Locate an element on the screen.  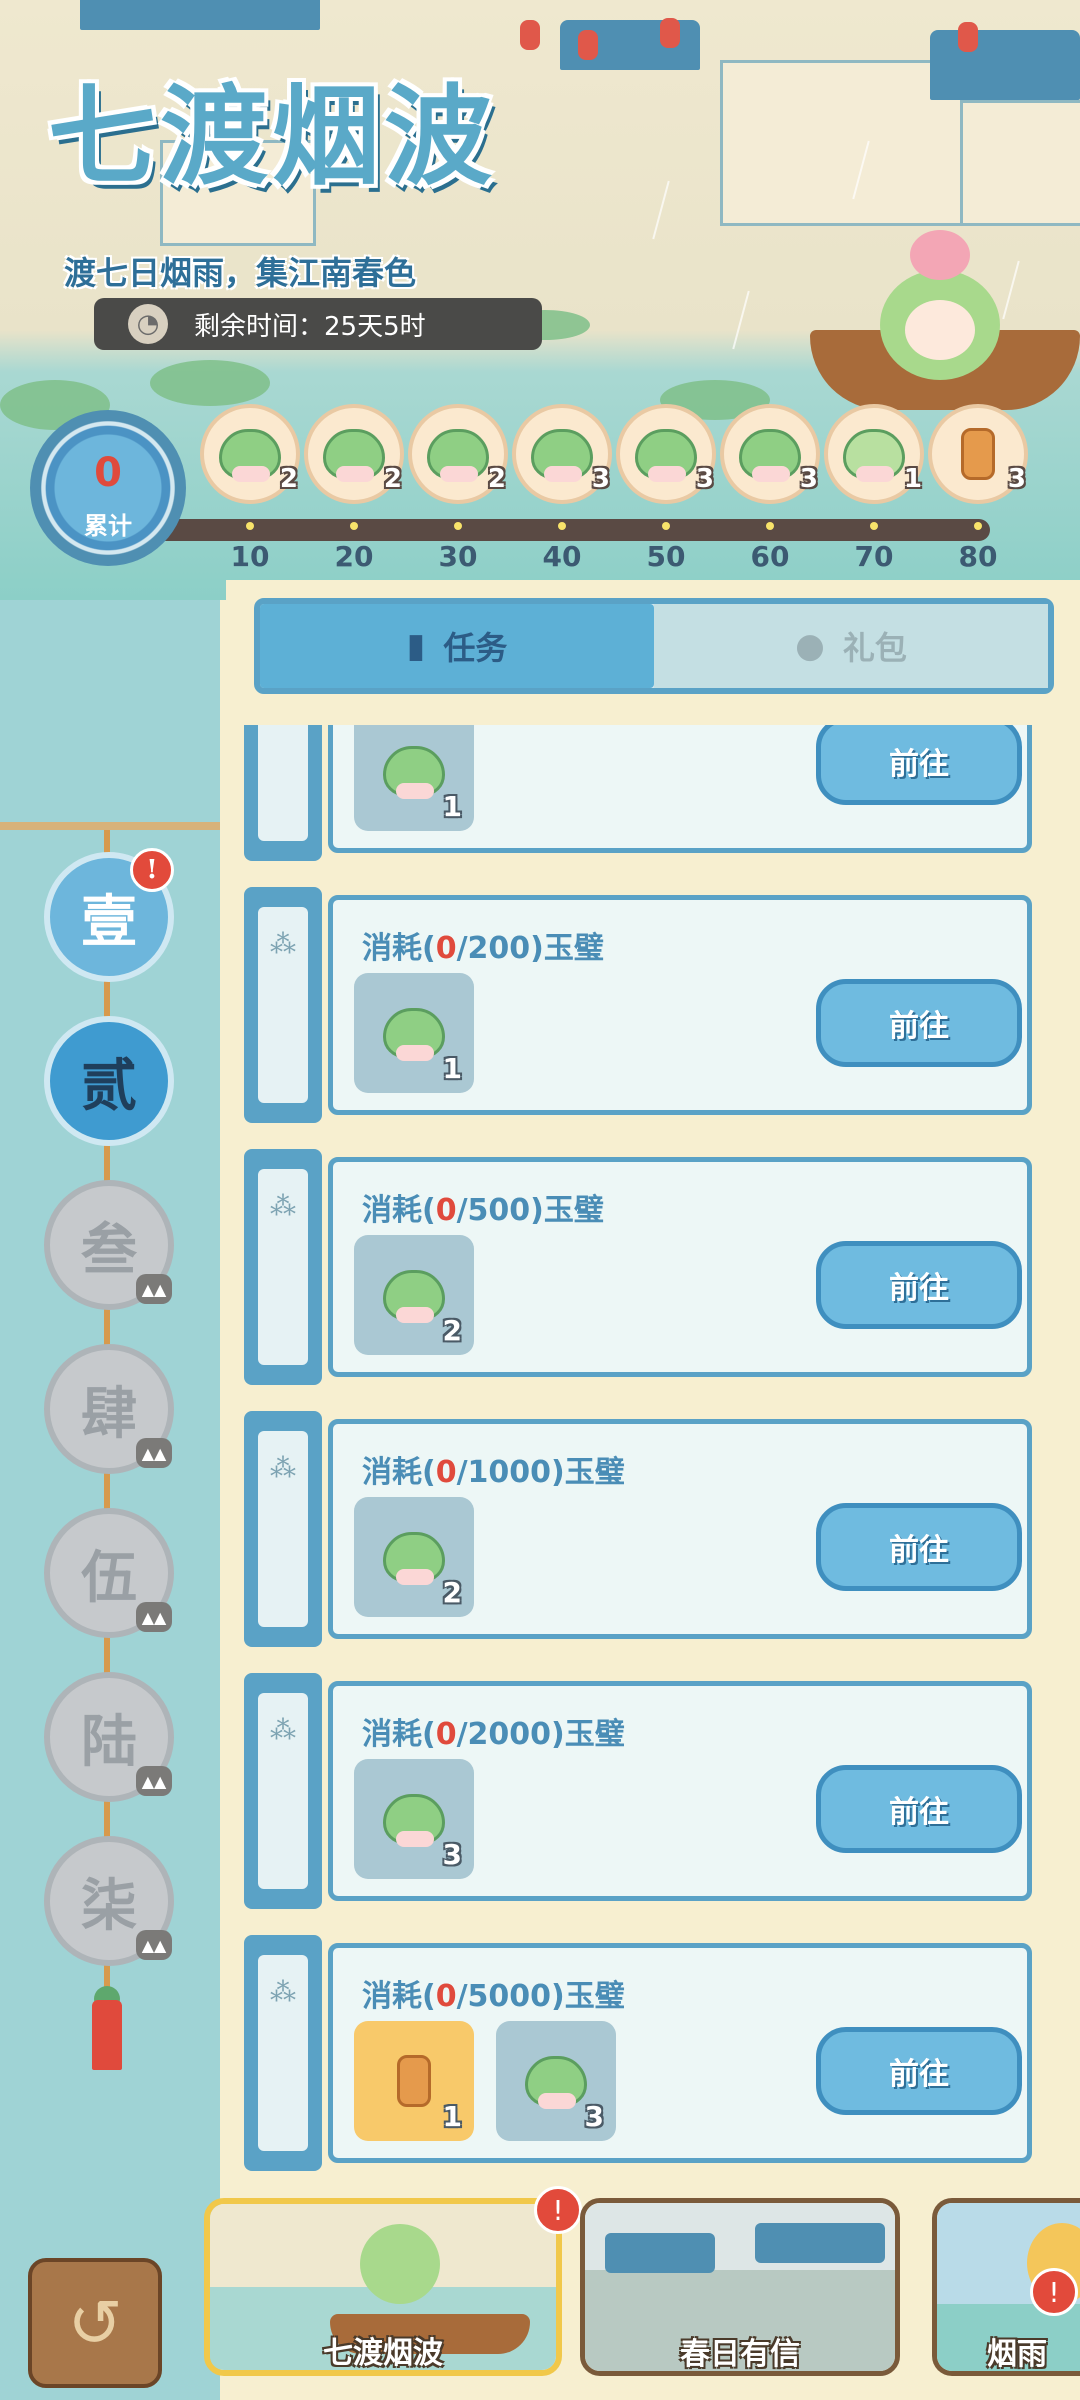
chapter-4-button: 肆 ▲▲ is located at coordinates (109, 1409).